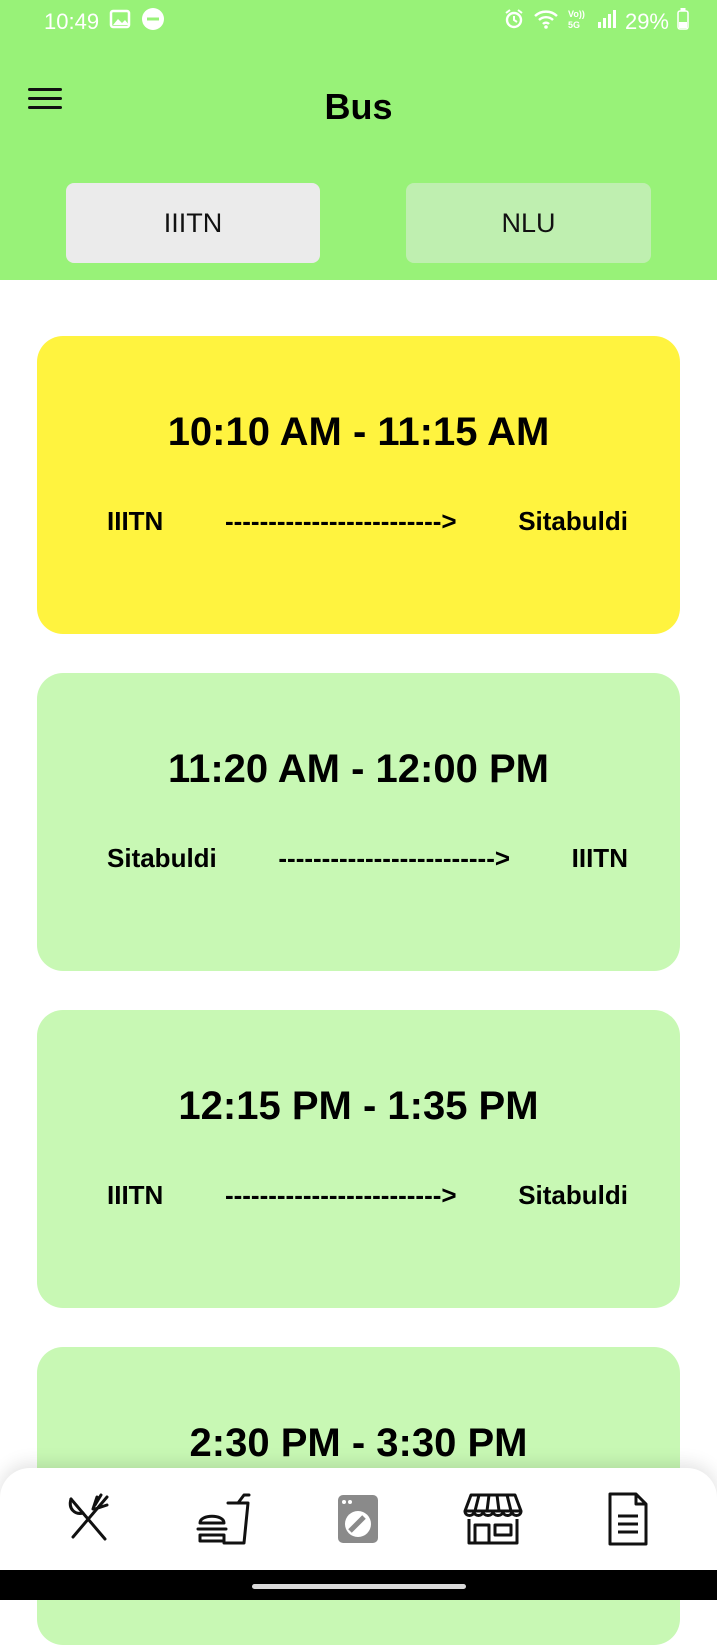 The image size is (717, 1645). I want to click on schedule-time: 12:15 PM - 1:35 PM, so click(358, 1106).